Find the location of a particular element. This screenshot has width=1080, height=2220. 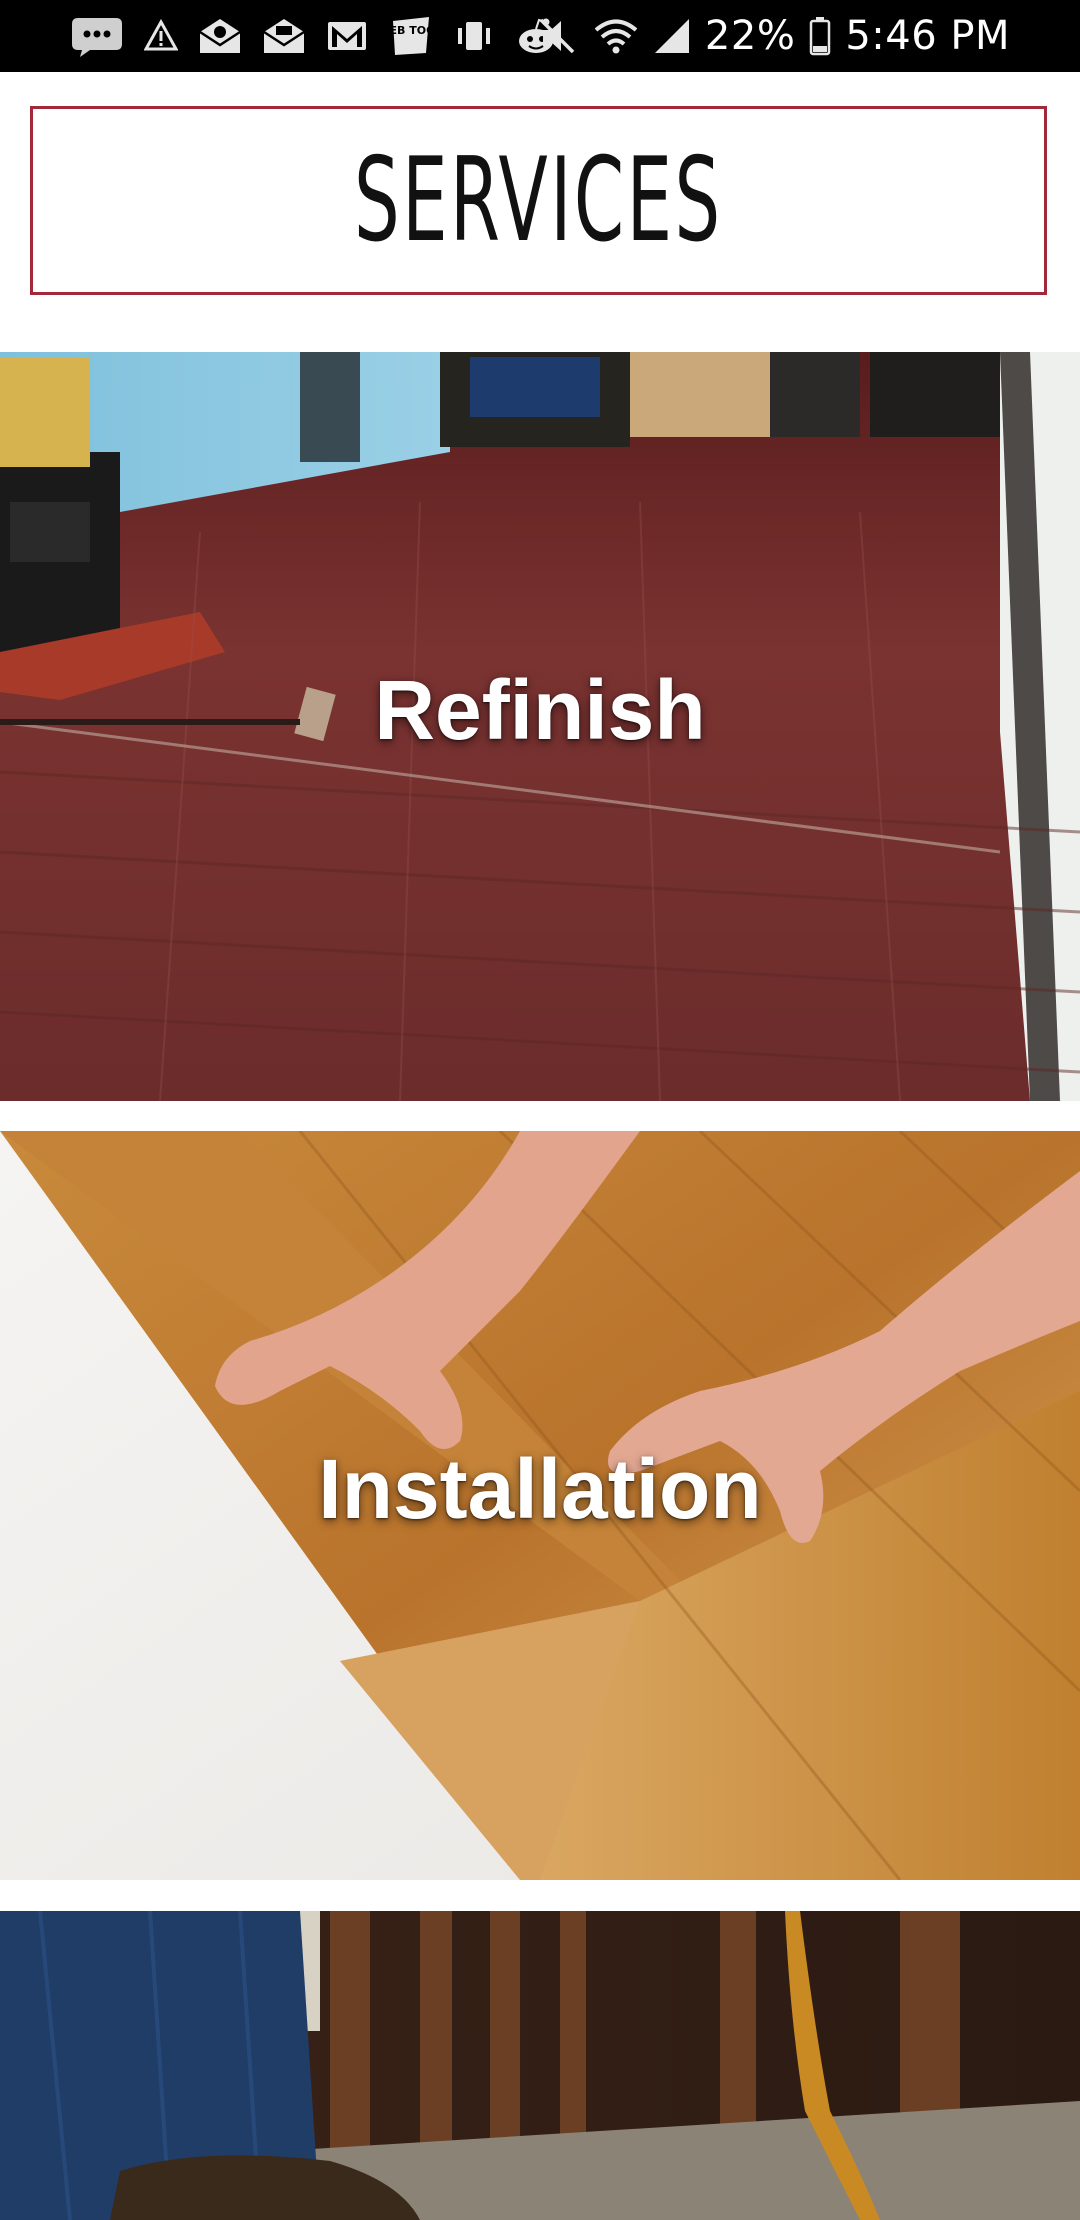

status-bar: WEB TOON is located at coordinates (540, 36).